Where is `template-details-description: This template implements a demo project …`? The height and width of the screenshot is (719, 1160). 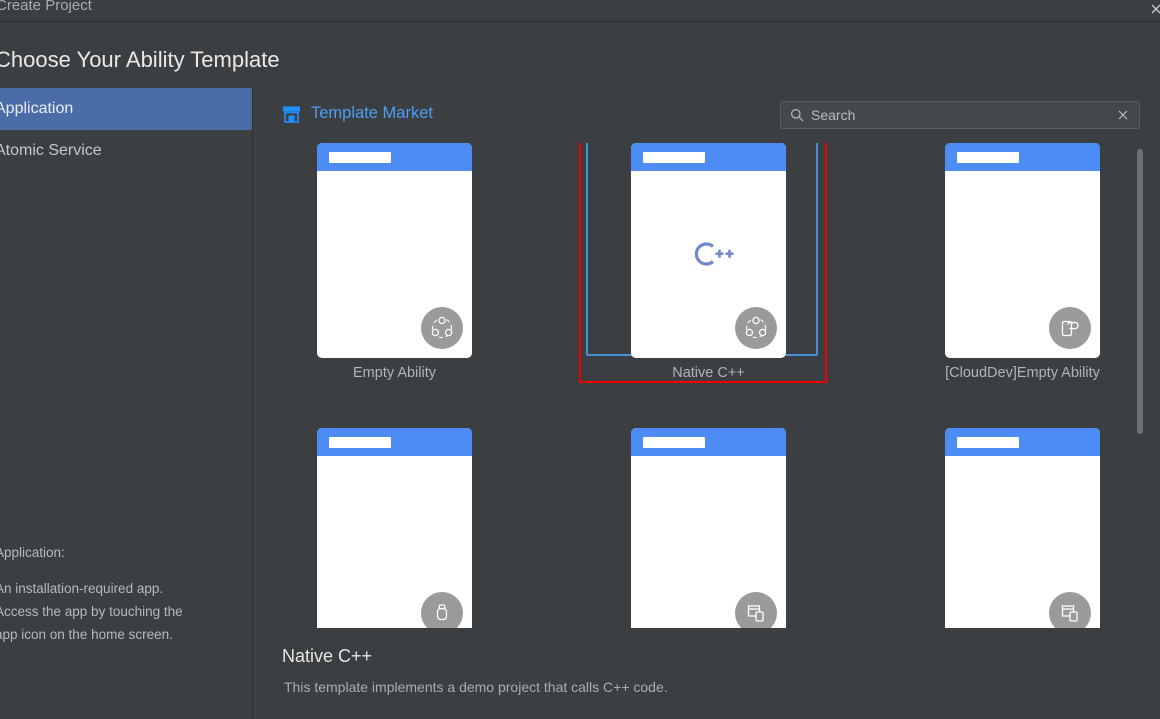
template-details-description: This template implements a demo project … is located at coordinates (476, 687).